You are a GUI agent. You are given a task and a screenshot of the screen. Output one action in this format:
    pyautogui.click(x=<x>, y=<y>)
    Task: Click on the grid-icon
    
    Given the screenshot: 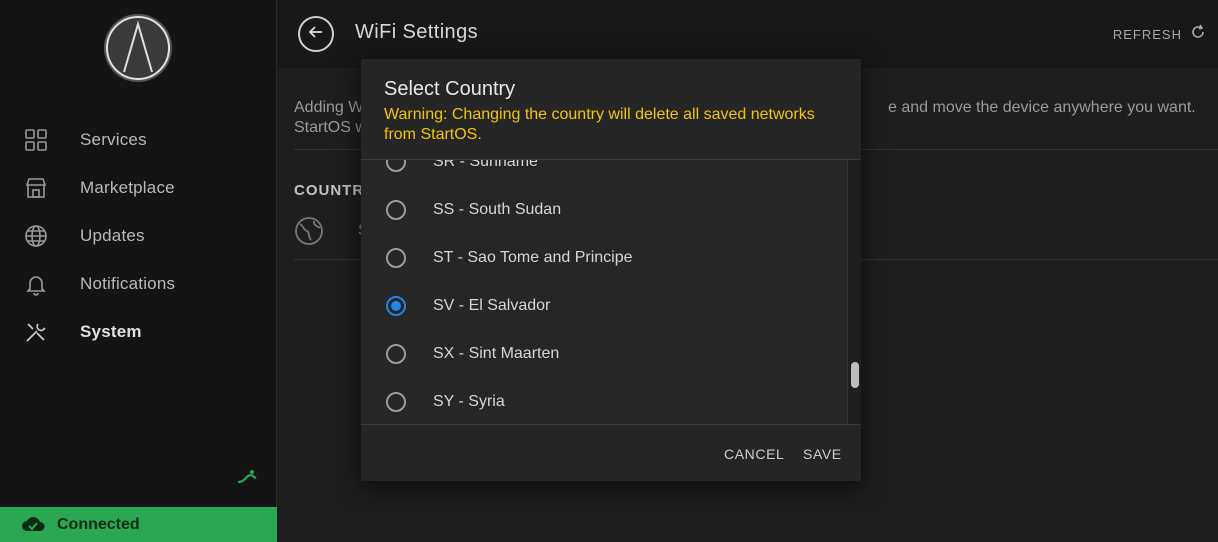 What is the action you would take?
    pyautogui.click(x=36, y=140)
    